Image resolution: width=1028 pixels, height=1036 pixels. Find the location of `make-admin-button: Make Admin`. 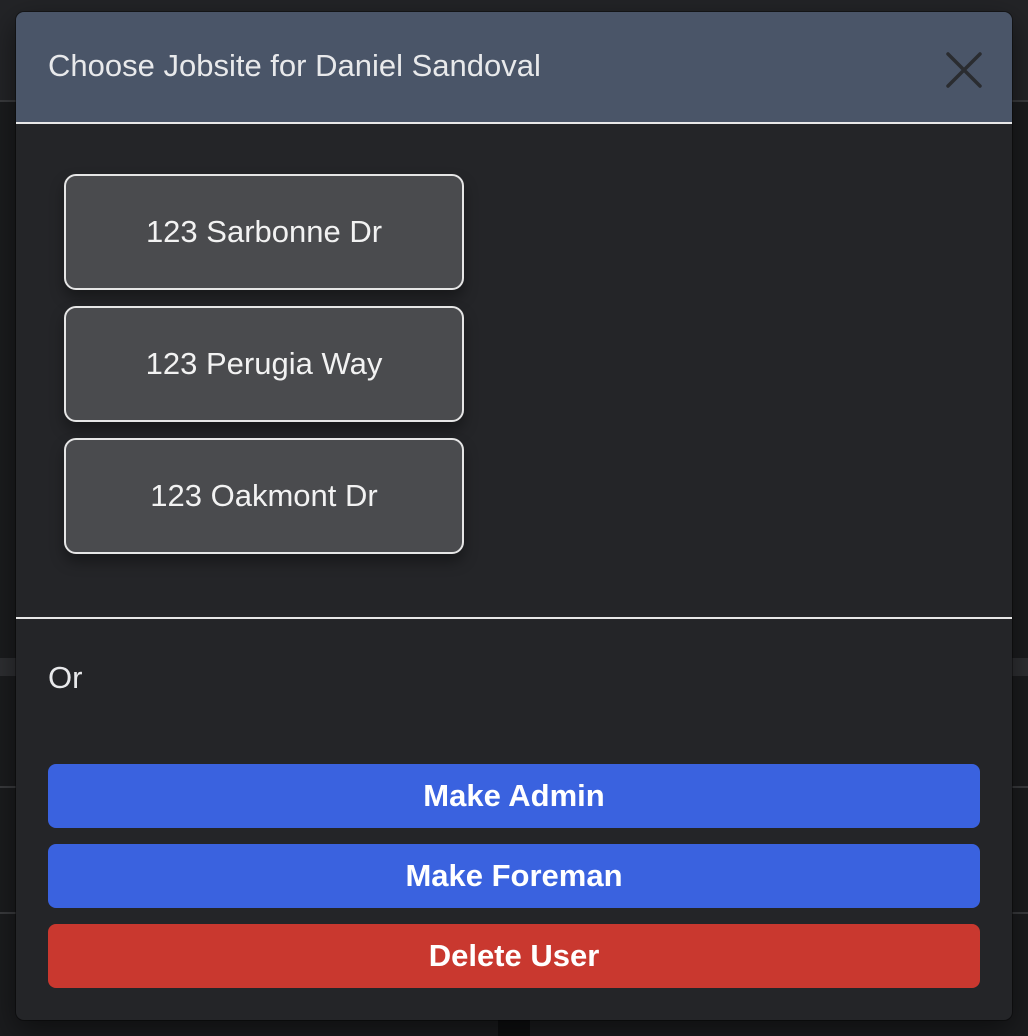

make-admin-button: Make Admin is located at coordinates (514, 796).